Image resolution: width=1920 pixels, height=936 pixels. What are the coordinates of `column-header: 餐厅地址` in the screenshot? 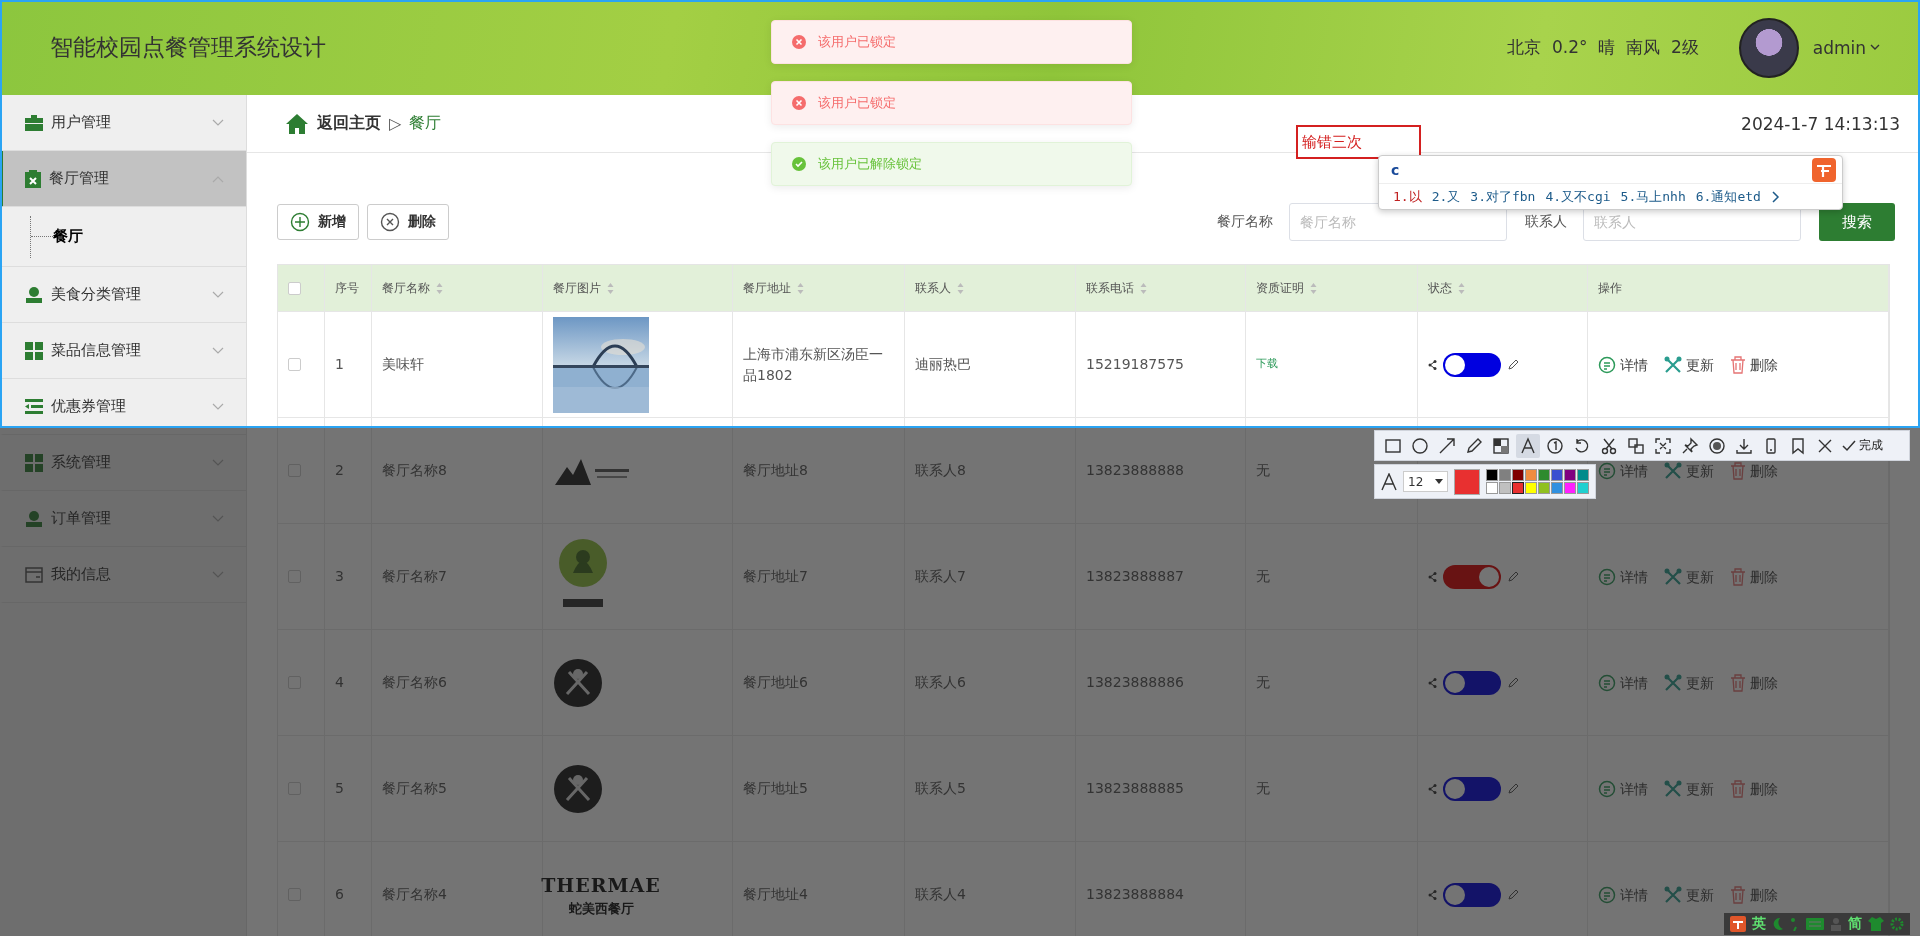 It's located at (767, 288).